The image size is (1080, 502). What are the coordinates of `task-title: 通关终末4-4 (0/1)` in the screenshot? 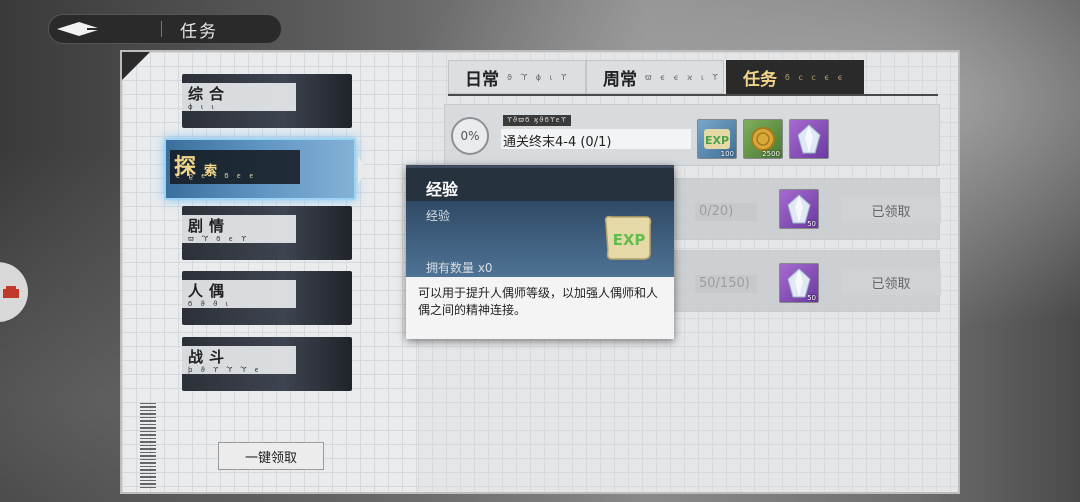 It's located at (557, 142).